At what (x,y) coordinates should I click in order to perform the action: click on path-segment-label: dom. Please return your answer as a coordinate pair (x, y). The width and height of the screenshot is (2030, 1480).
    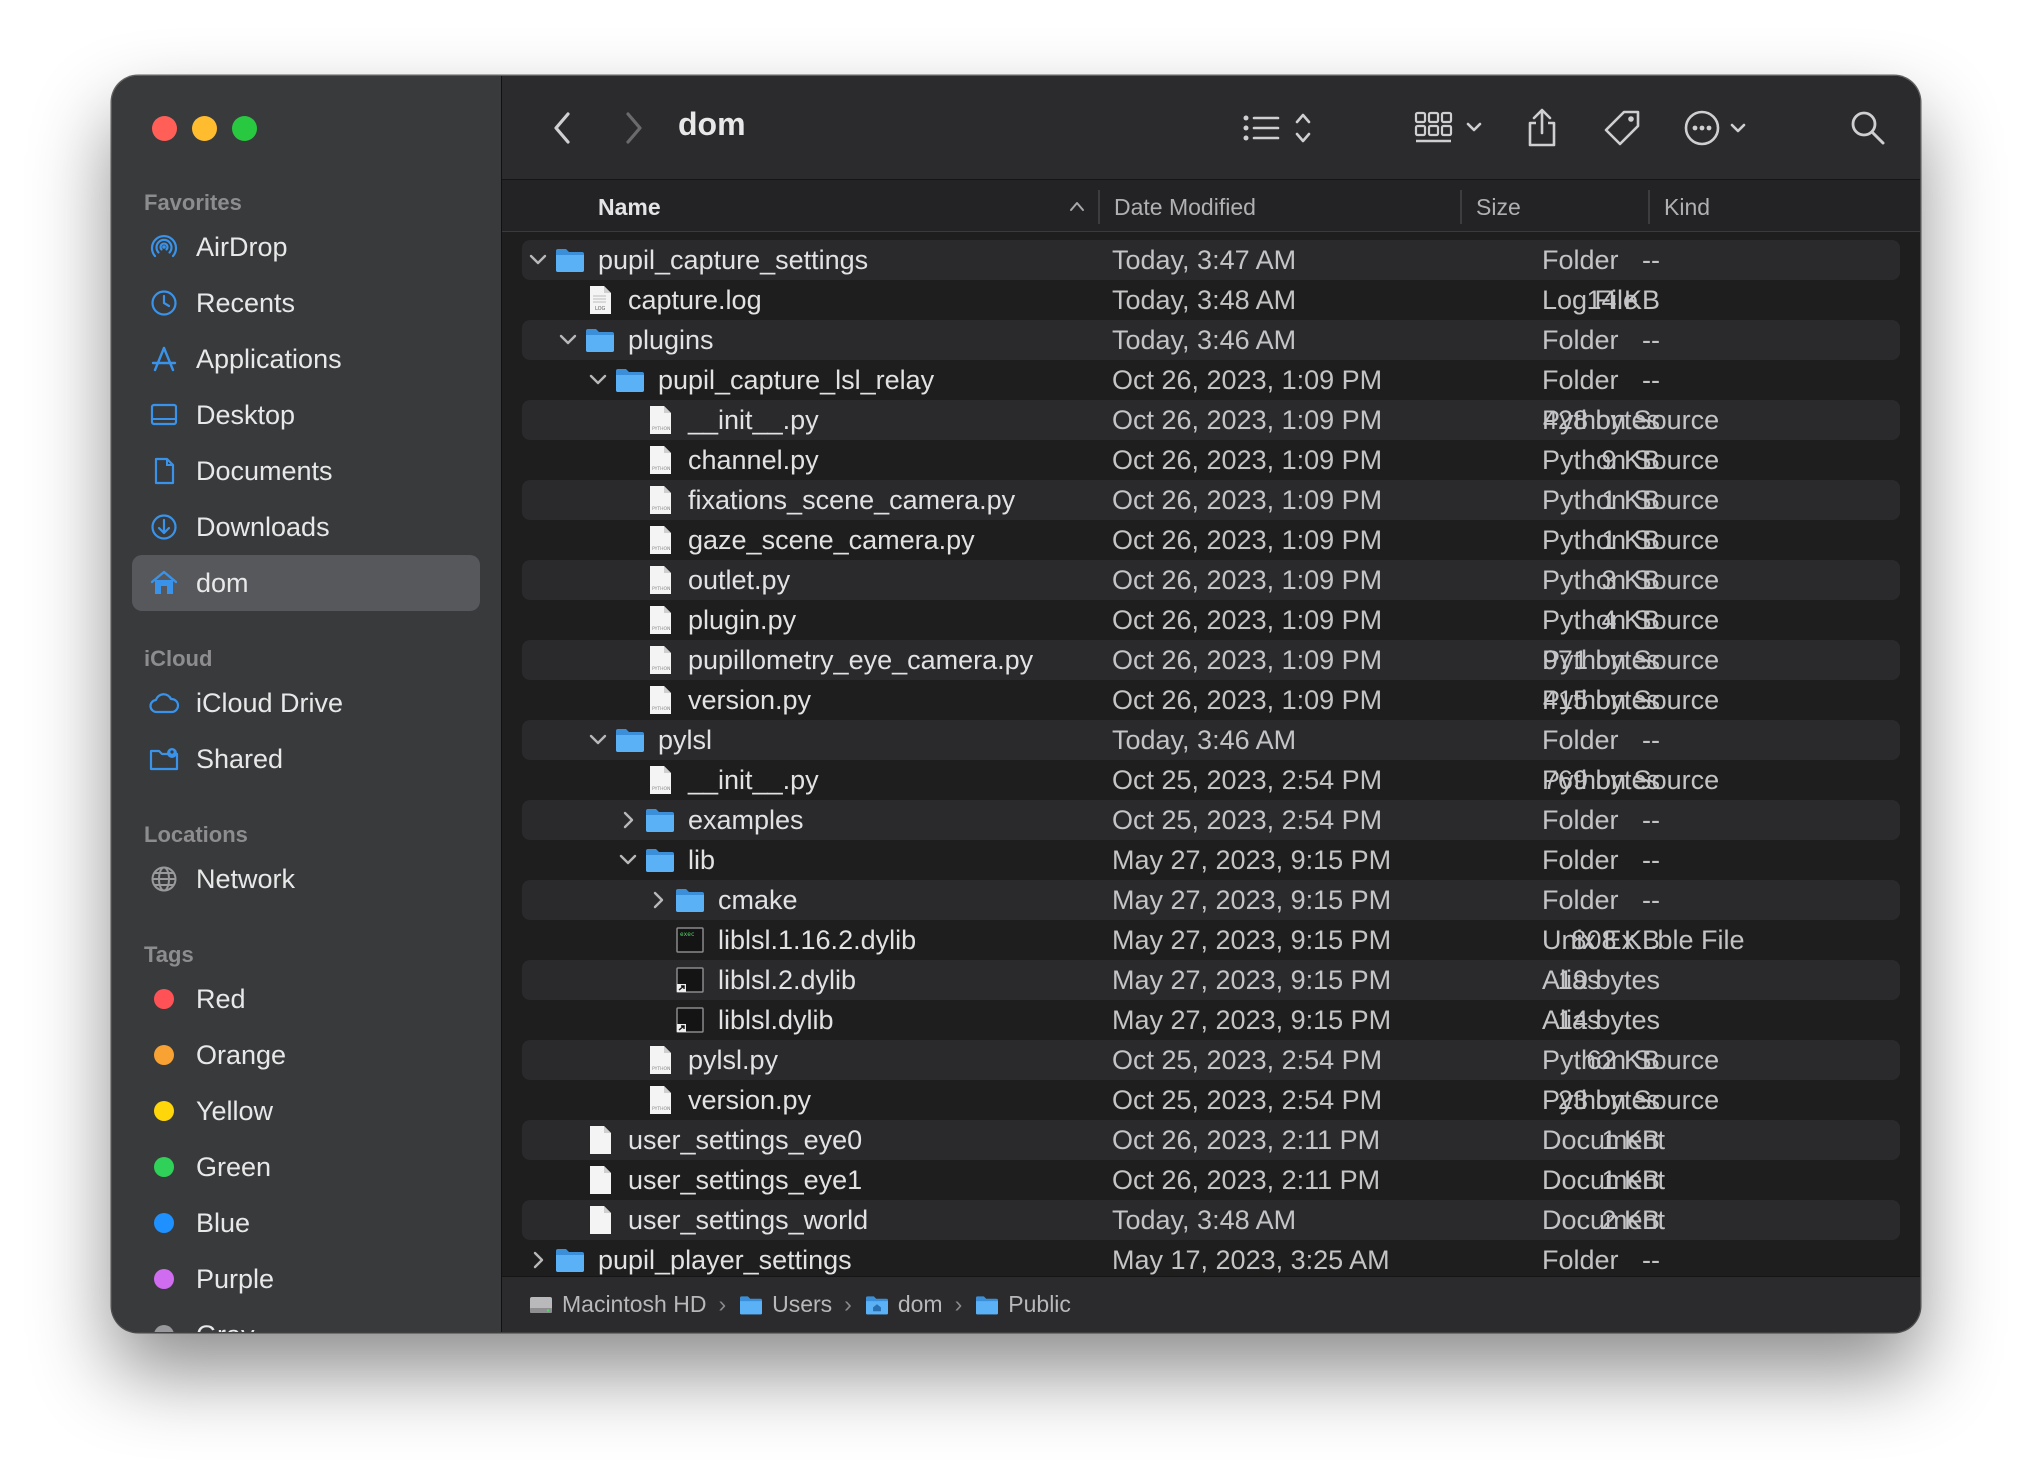
    Looking at the image, I should click on (920, 1304).